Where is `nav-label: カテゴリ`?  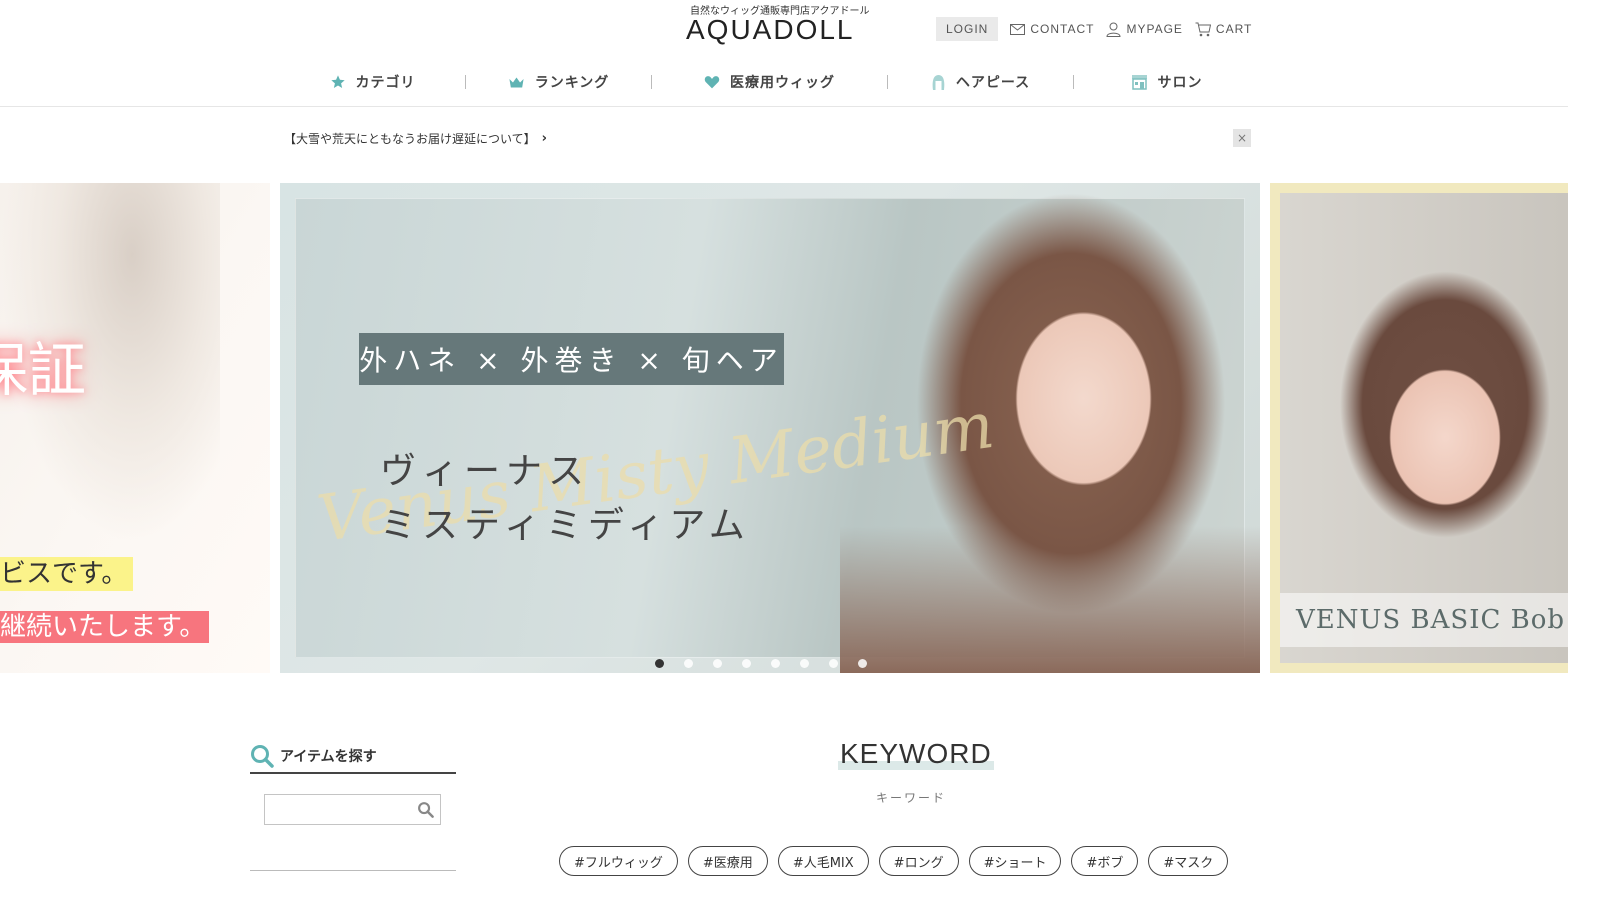
nav-label: カテゴリ is located at coordinates (385, 83).